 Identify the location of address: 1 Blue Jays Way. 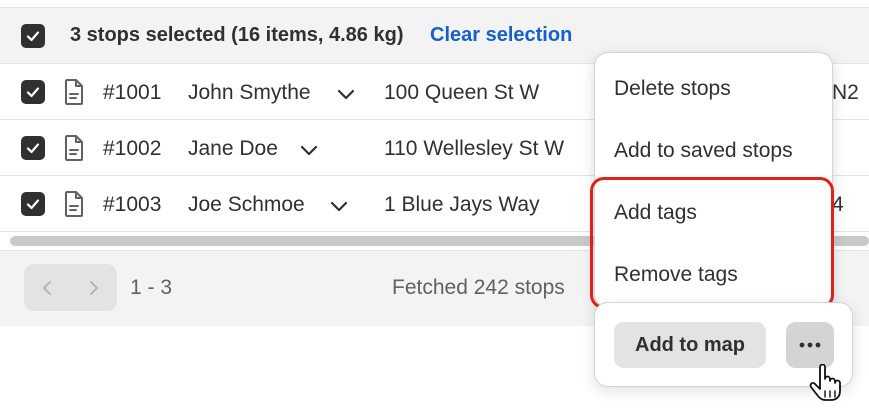
(462, 204).